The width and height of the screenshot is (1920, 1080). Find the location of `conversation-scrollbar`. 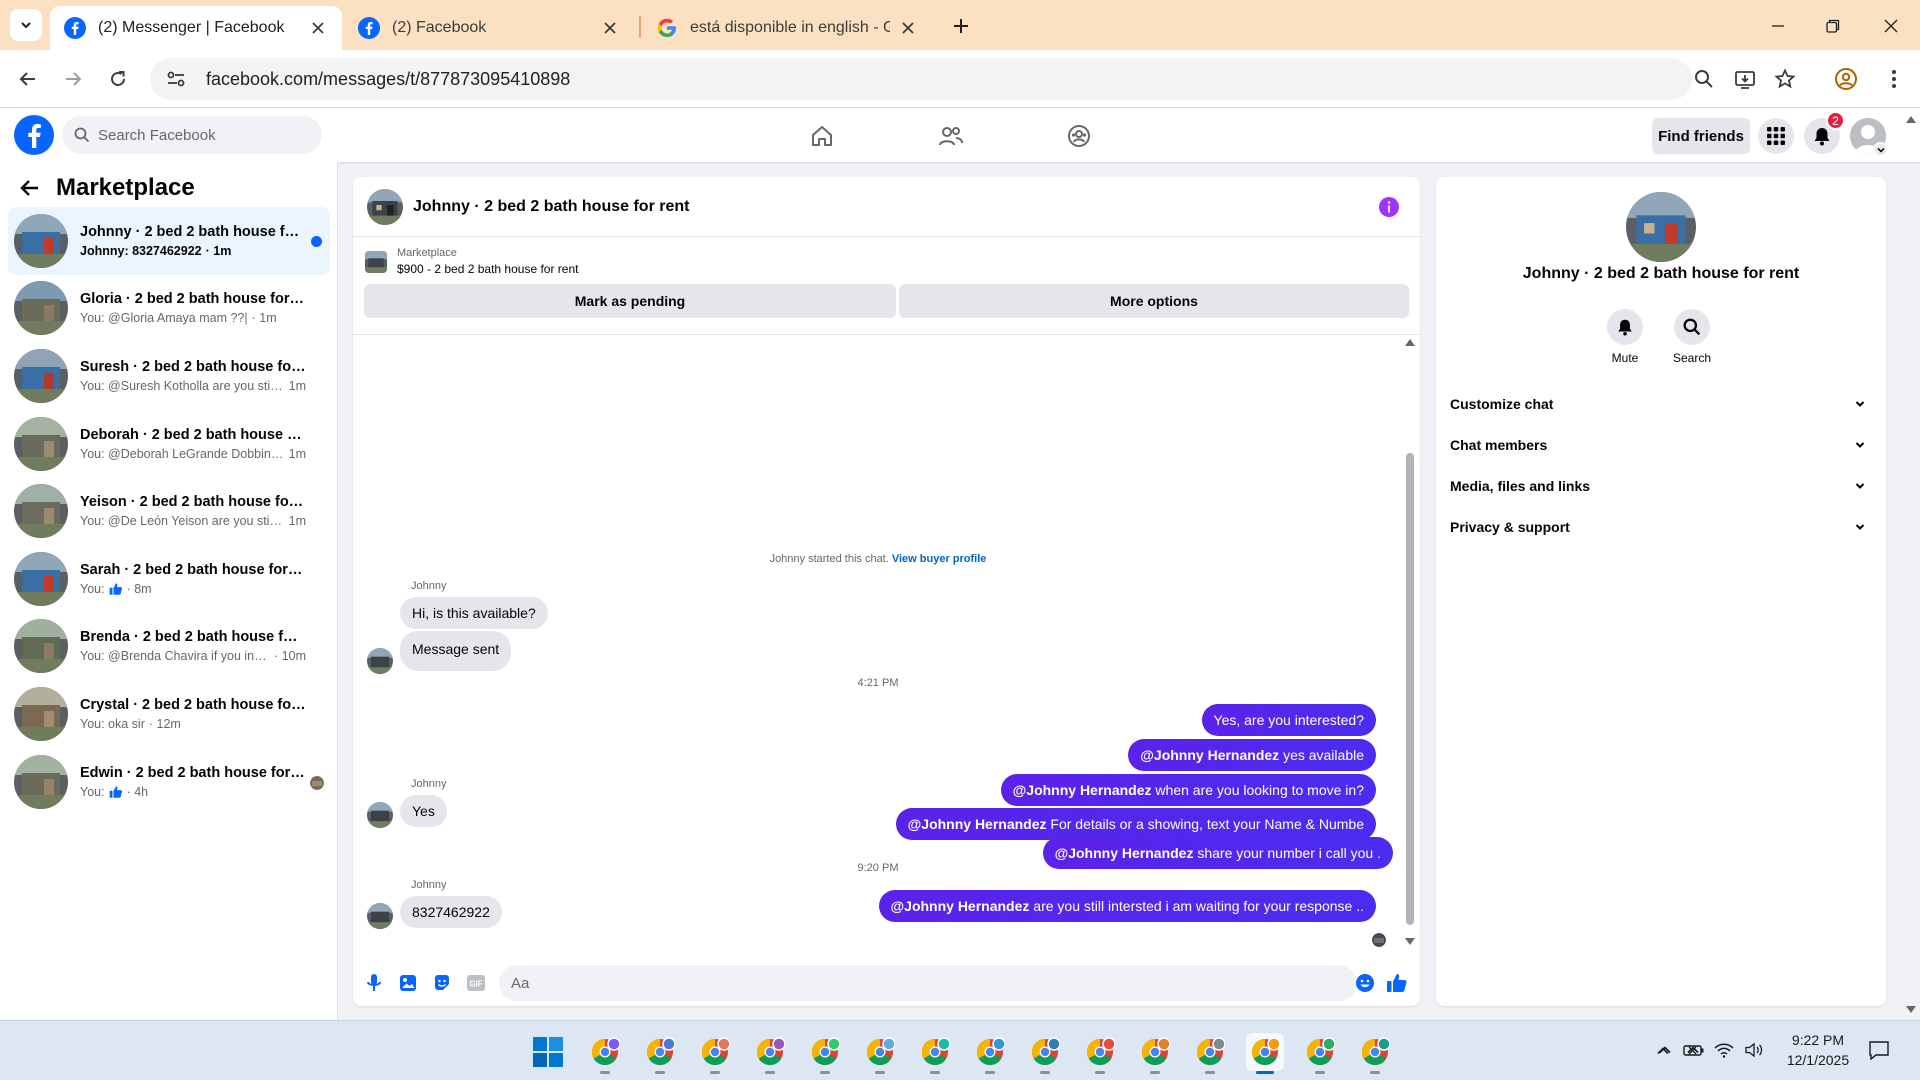

conversation-scrollbar is located at coordinates (1410, 689).